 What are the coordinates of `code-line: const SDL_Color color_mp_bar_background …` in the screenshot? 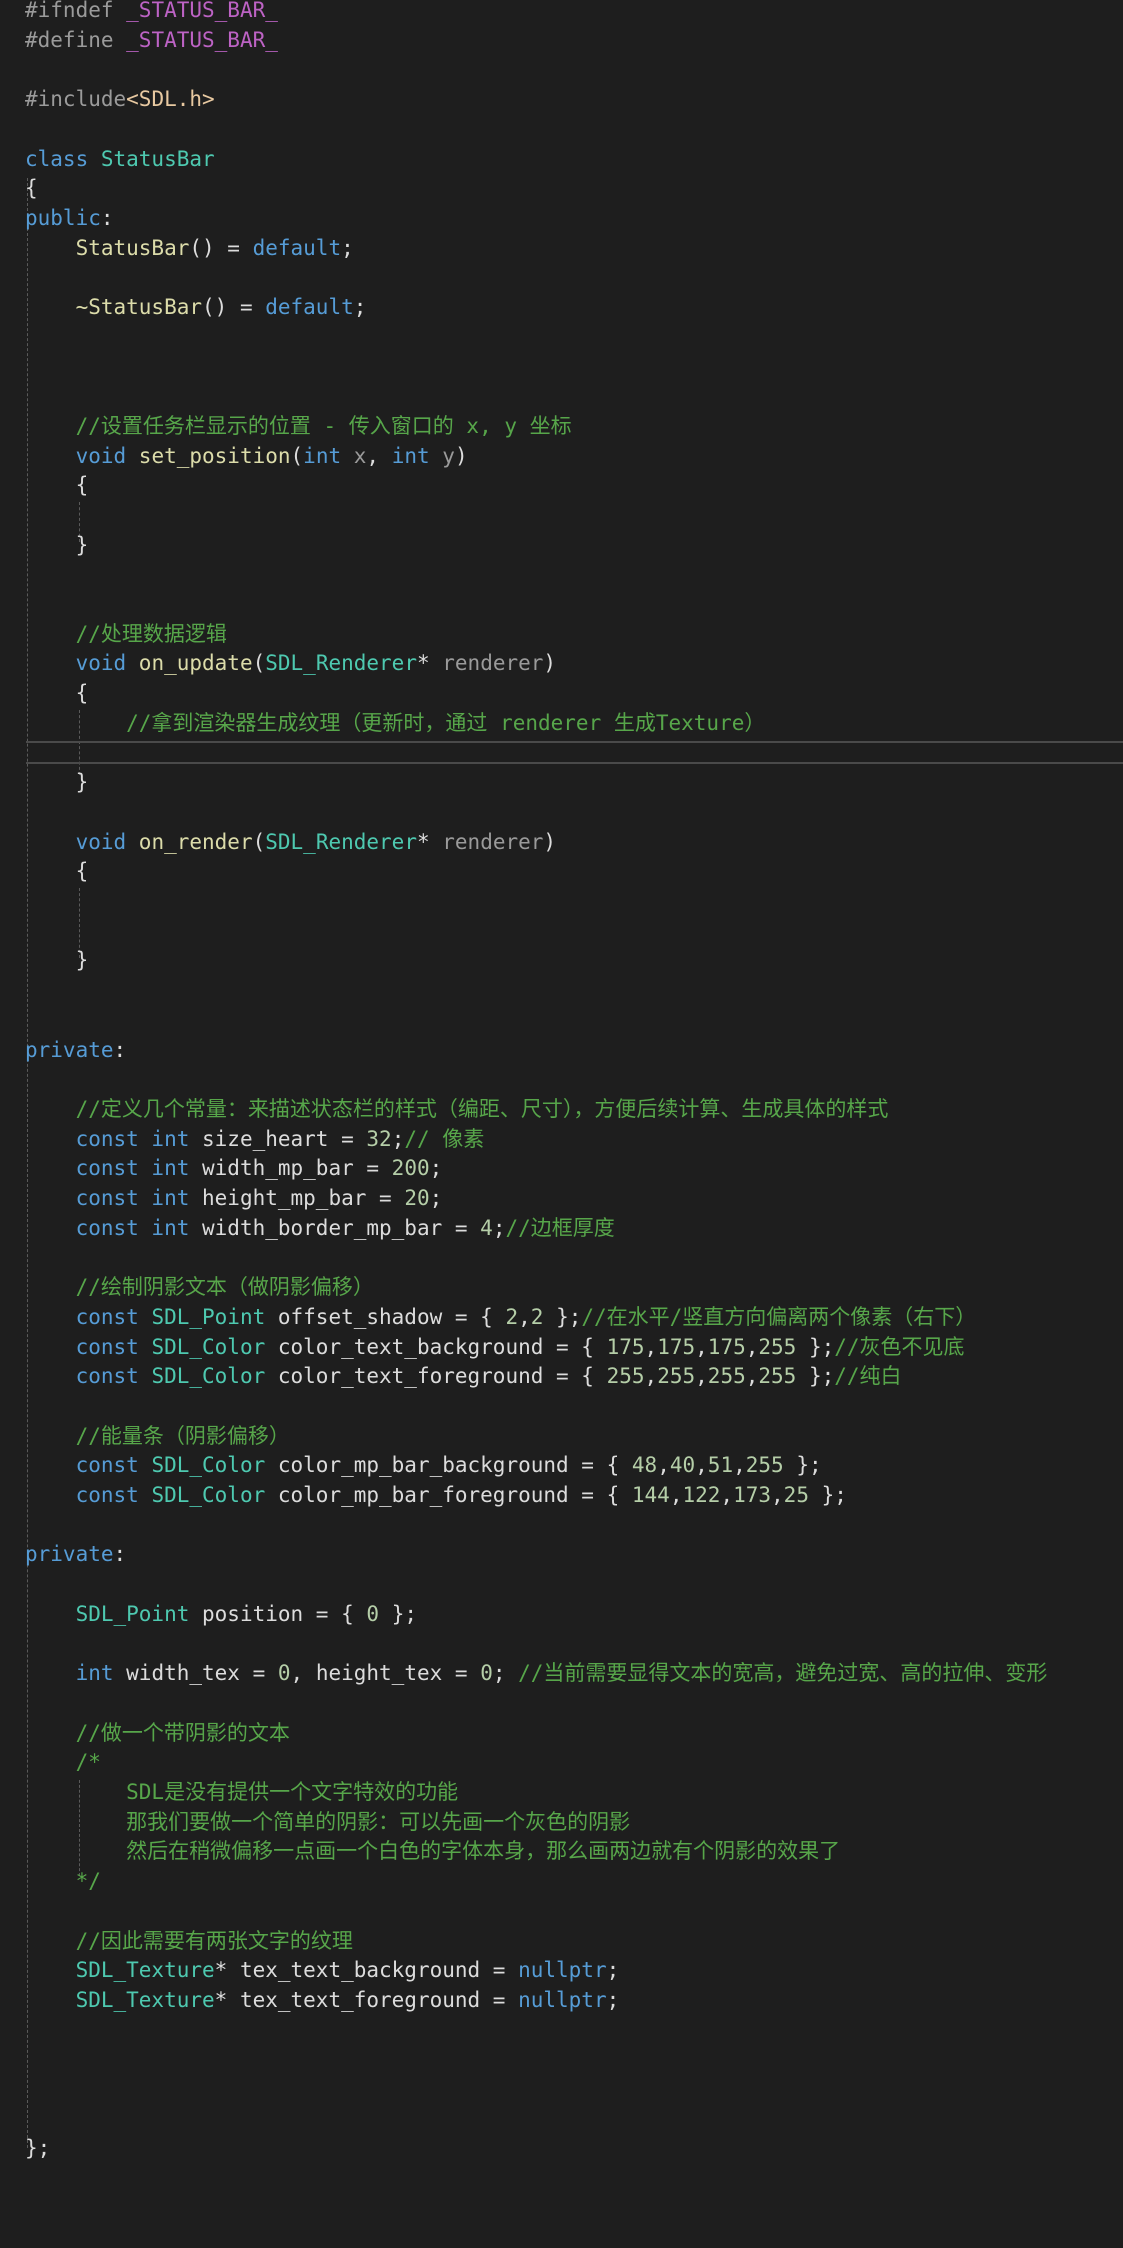 It's located at (561, 1466).